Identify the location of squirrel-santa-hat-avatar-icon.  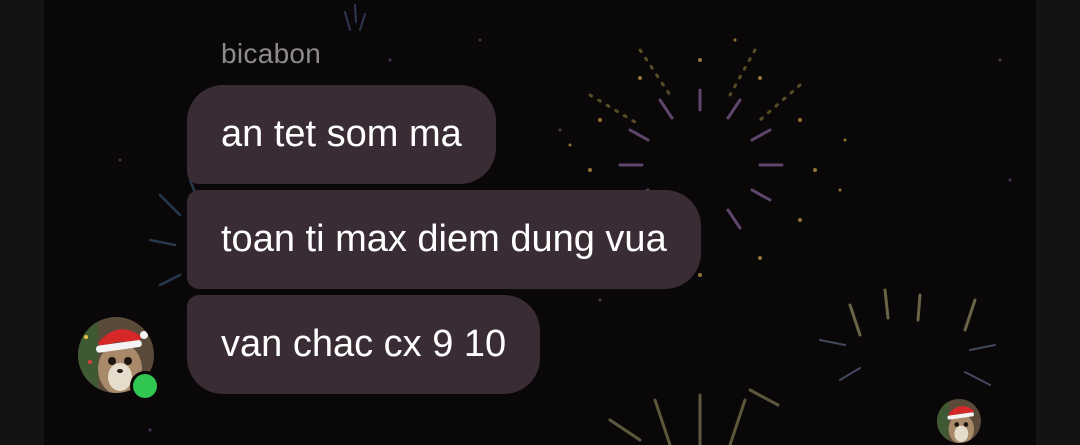
(959, 421).